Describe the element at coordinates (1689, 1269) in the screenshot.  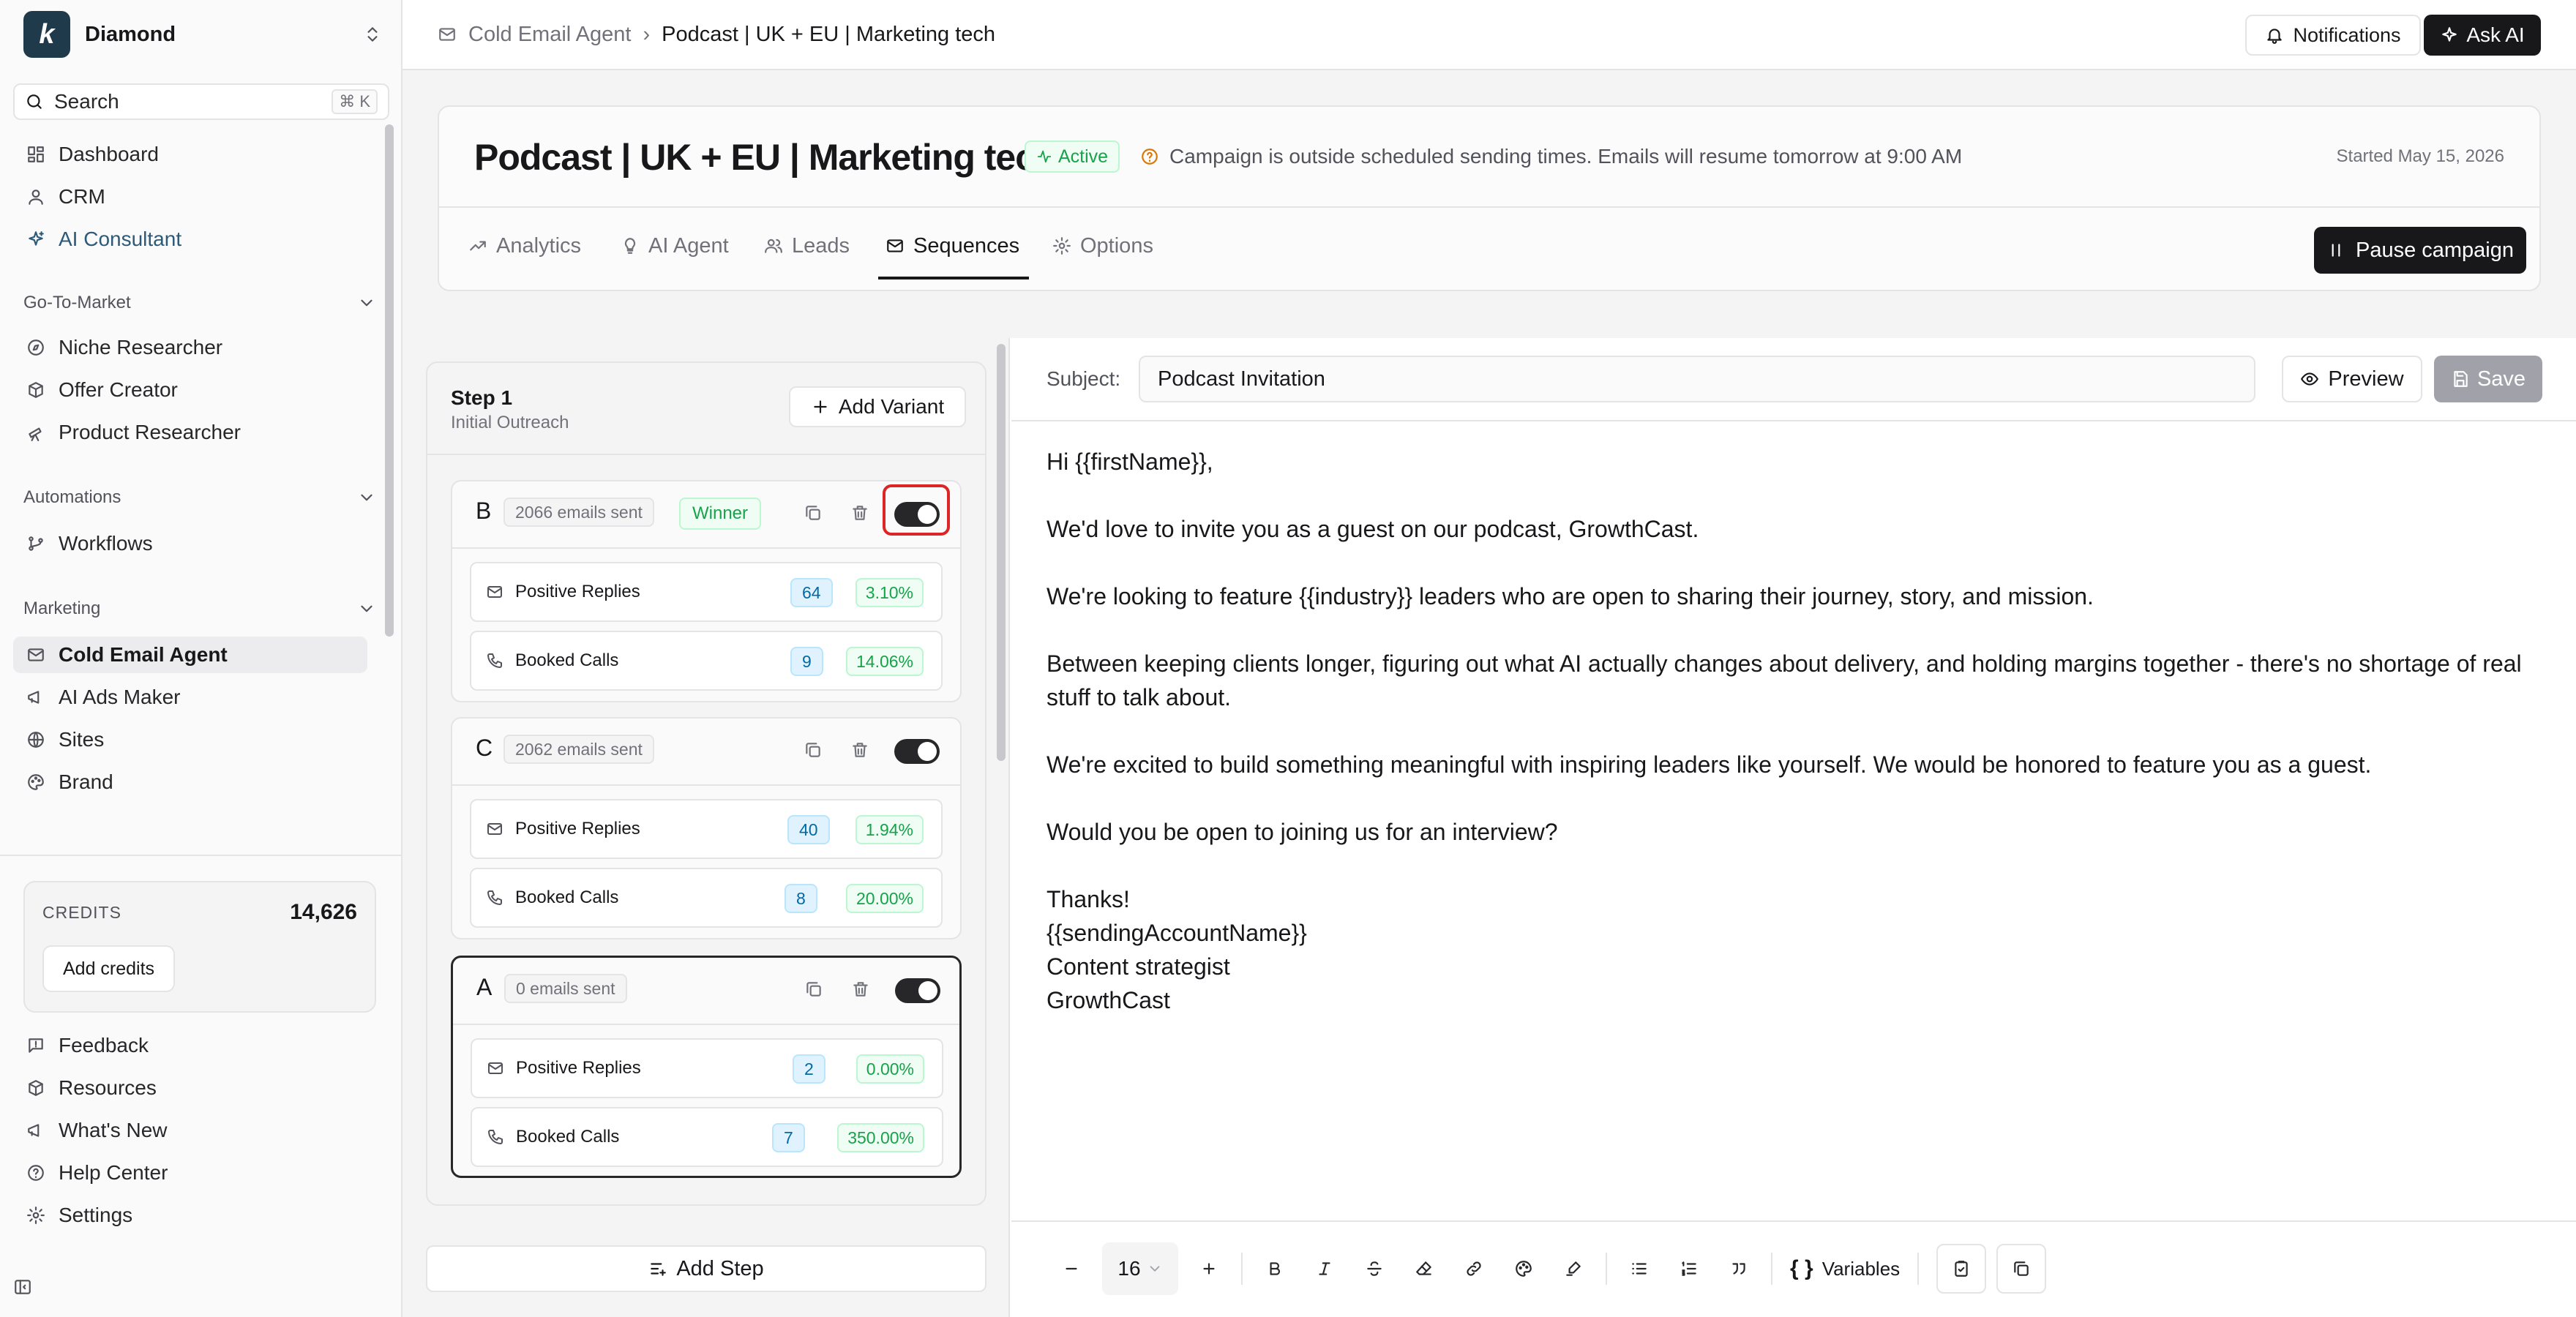
I see `numbered-list-button` at that location.